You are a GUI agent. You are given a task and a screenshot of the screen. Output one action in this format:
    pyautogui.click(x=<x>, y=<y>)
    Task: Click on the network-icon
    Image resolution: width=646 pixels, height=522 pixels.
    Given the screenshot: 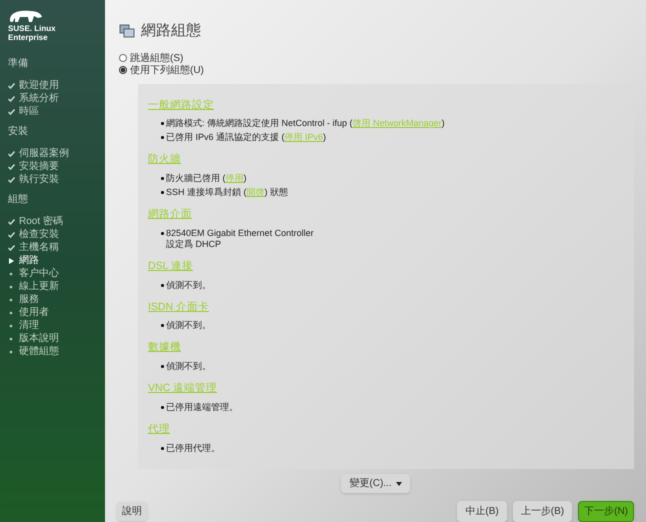 What is the action you would take?
    pyautogui.click(x=127, y=31)
    